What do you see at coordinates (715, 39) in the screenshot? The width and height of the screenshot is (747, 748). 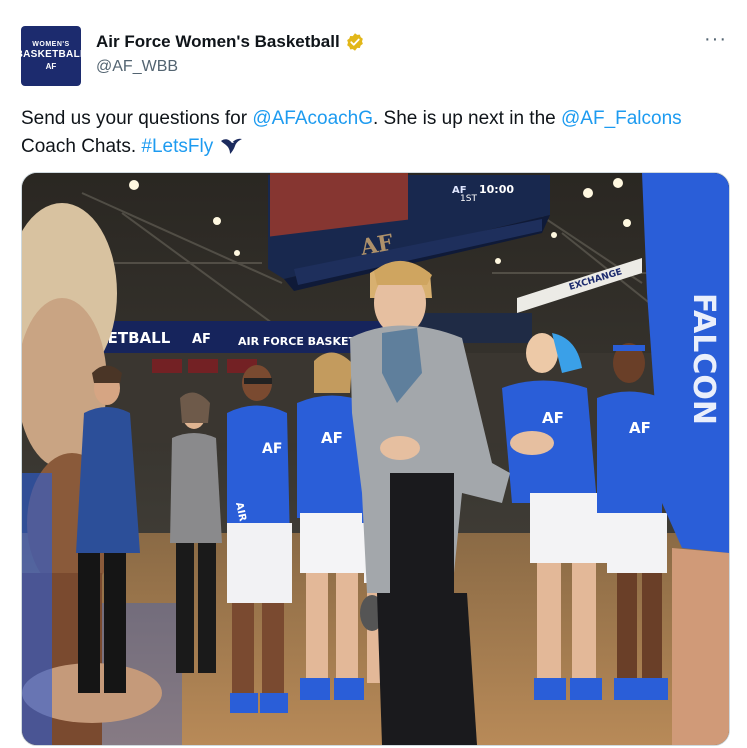 I see `more-icon: ···` at bounding box center [715, 39].